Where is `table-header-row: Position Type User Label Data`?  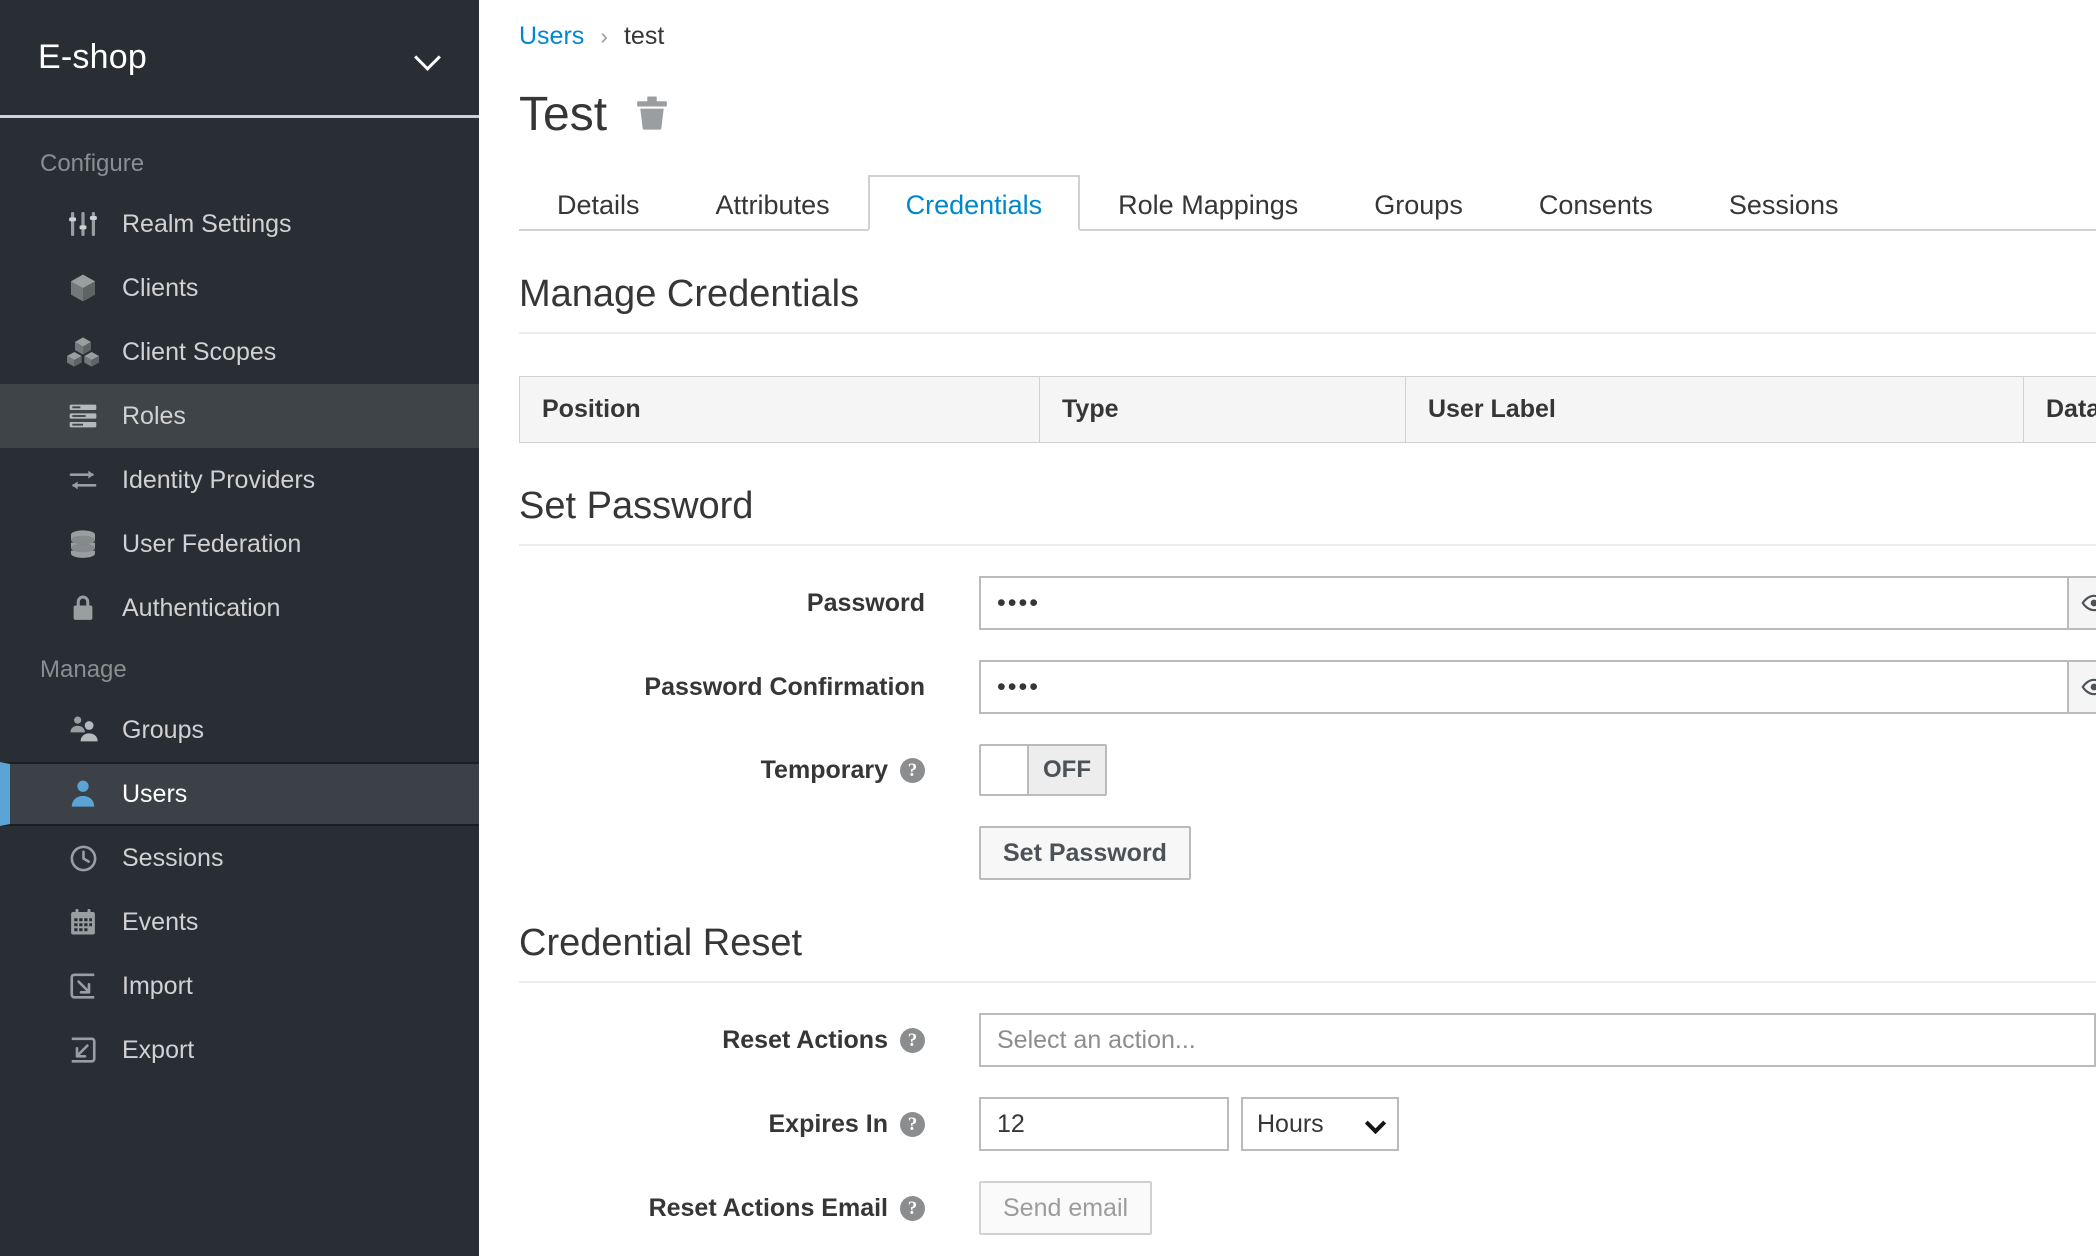 table-header-row: Position Type User Label Data is located at coordinates (1307, 409).